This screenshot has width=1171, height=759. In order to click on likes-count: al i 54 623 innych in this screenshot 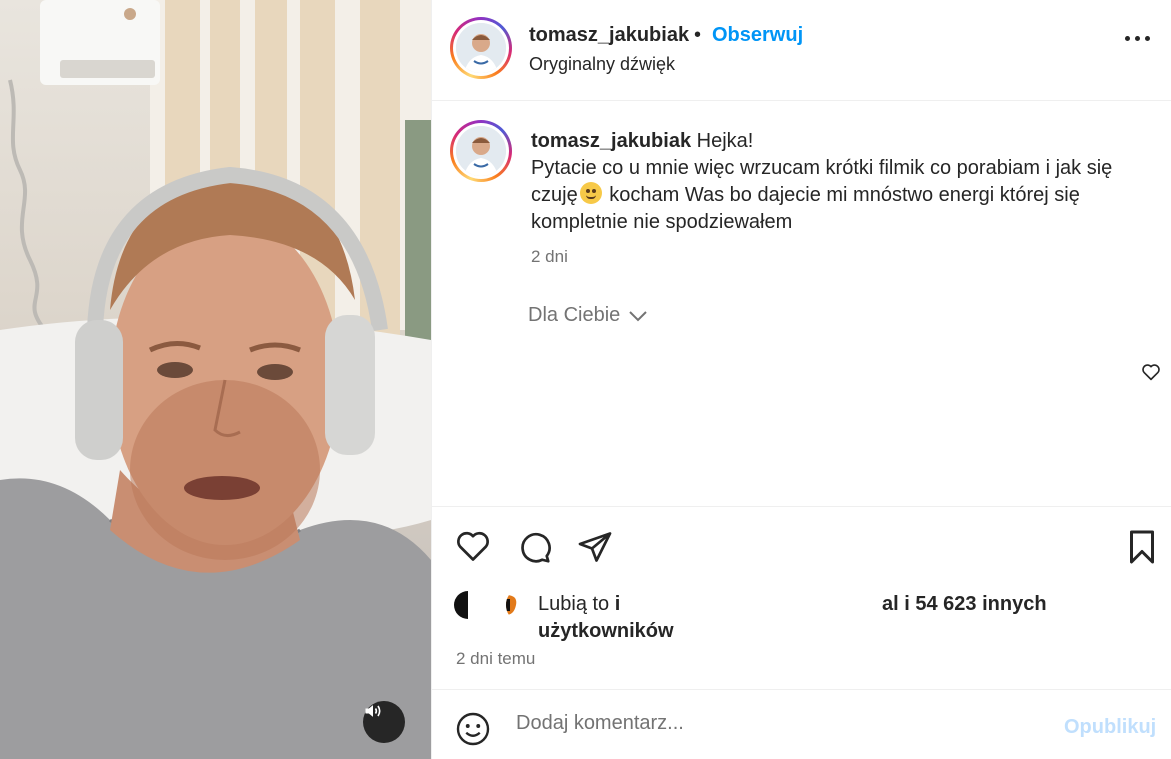, I will do `click(964, 604)`.